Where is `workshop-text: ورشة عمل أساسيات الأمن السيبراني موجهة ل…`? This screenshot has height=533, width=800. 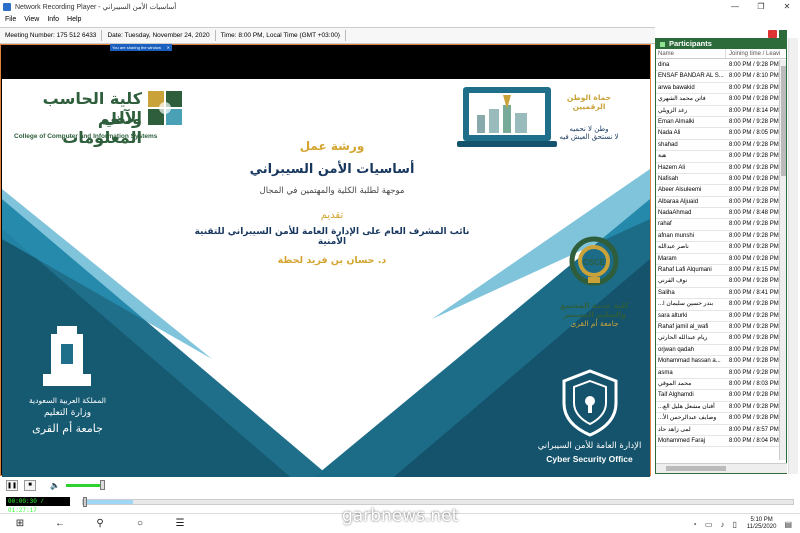 workshop-text: ورشة عمل أساسيات الأمن السيبراني موجهة ل… is located at coordinates (332, 202).